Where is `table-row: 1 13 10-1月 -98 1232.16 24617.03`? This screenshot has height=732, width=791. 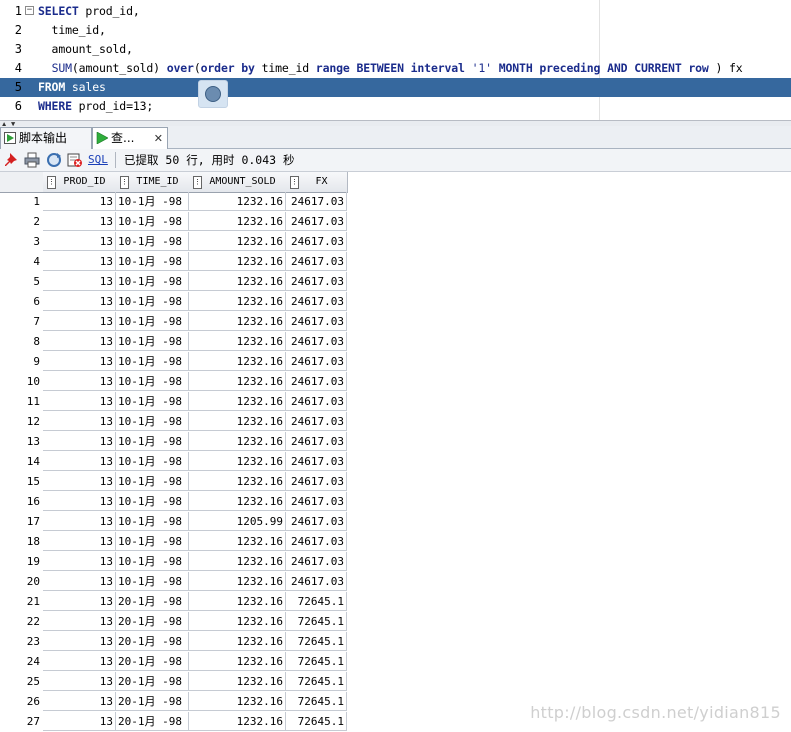
table-row: 1 13 10-1月 -98 1232.16 24617.03 is located at coordinates (174, 202).